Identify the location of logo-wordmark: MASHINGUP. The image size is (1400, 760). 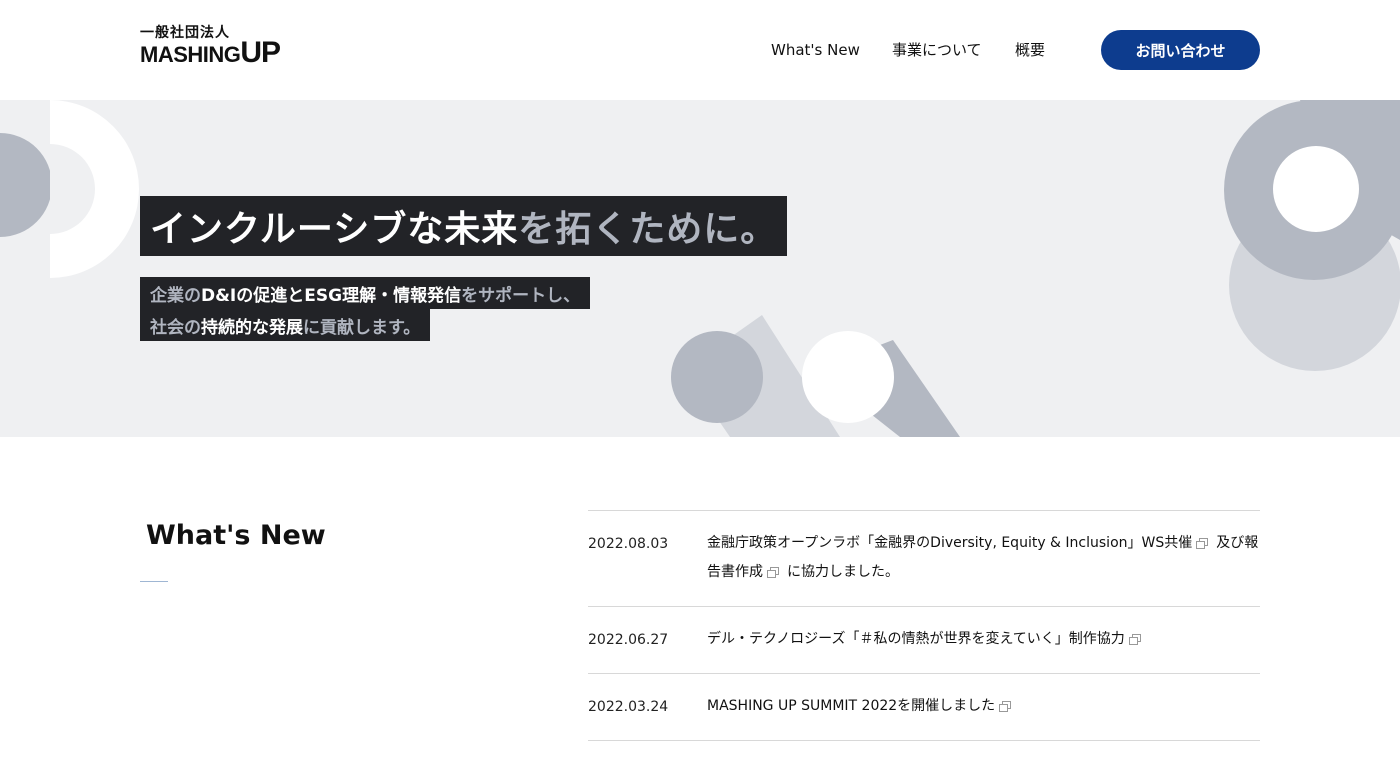
(210, 54).